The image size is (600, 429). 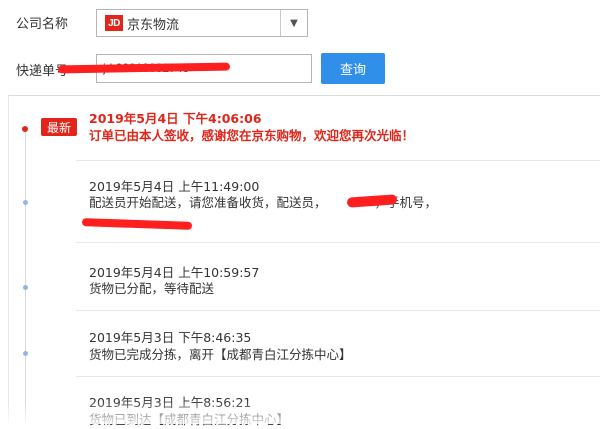 What do you see at coordinates (170, 337) in the screenshot?
I see `event-time: 2019年5月3日 下午8:46:35` at bounding box center [170, 337].